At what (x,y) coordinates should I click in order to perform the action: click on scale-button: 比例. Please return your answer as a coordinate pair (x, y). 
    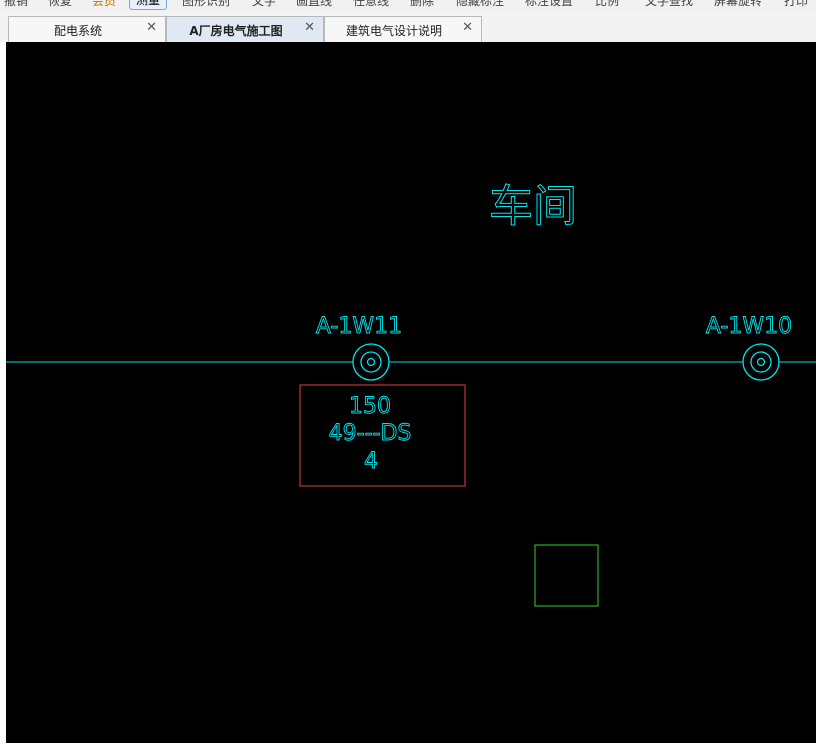
    Looking at the image, I should click on (607, 4).